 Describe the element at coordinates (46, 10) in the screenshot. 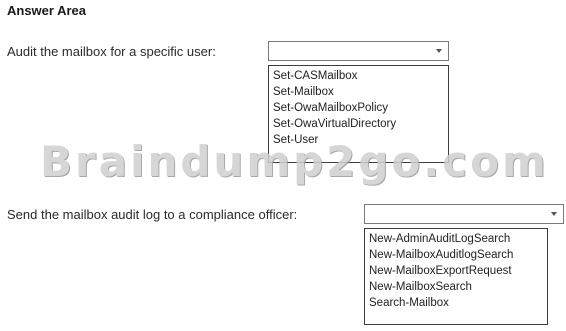

I see `answer-area-heading: Answer Area` at that location.